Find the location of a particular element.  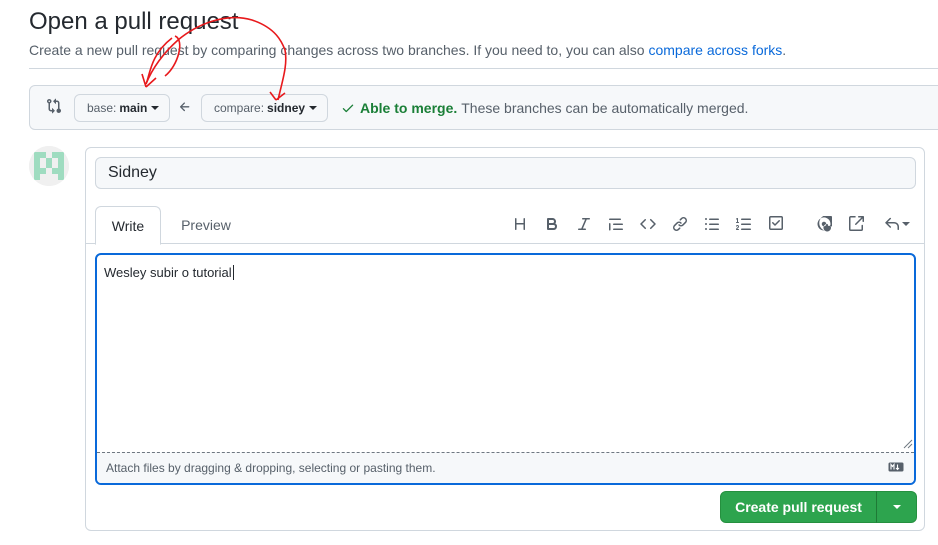

compare-branch-button: compare: sidney is located at coordinates (265, 108).